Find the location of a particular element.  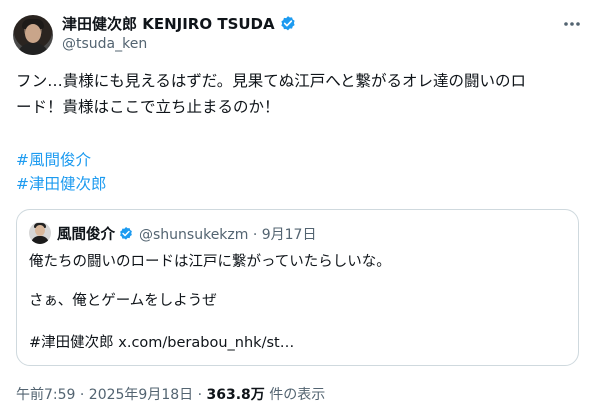

author-display-name: 津田健次郎 KENJIRO TSUDA is located at coordinates (168, 23).